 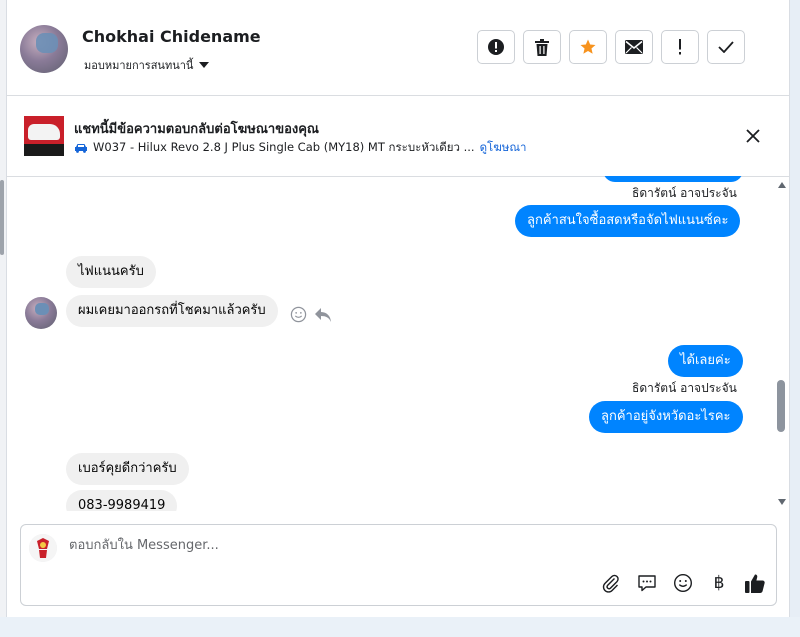 I want to click on mark-unread-button, so click(x=634, y=47).